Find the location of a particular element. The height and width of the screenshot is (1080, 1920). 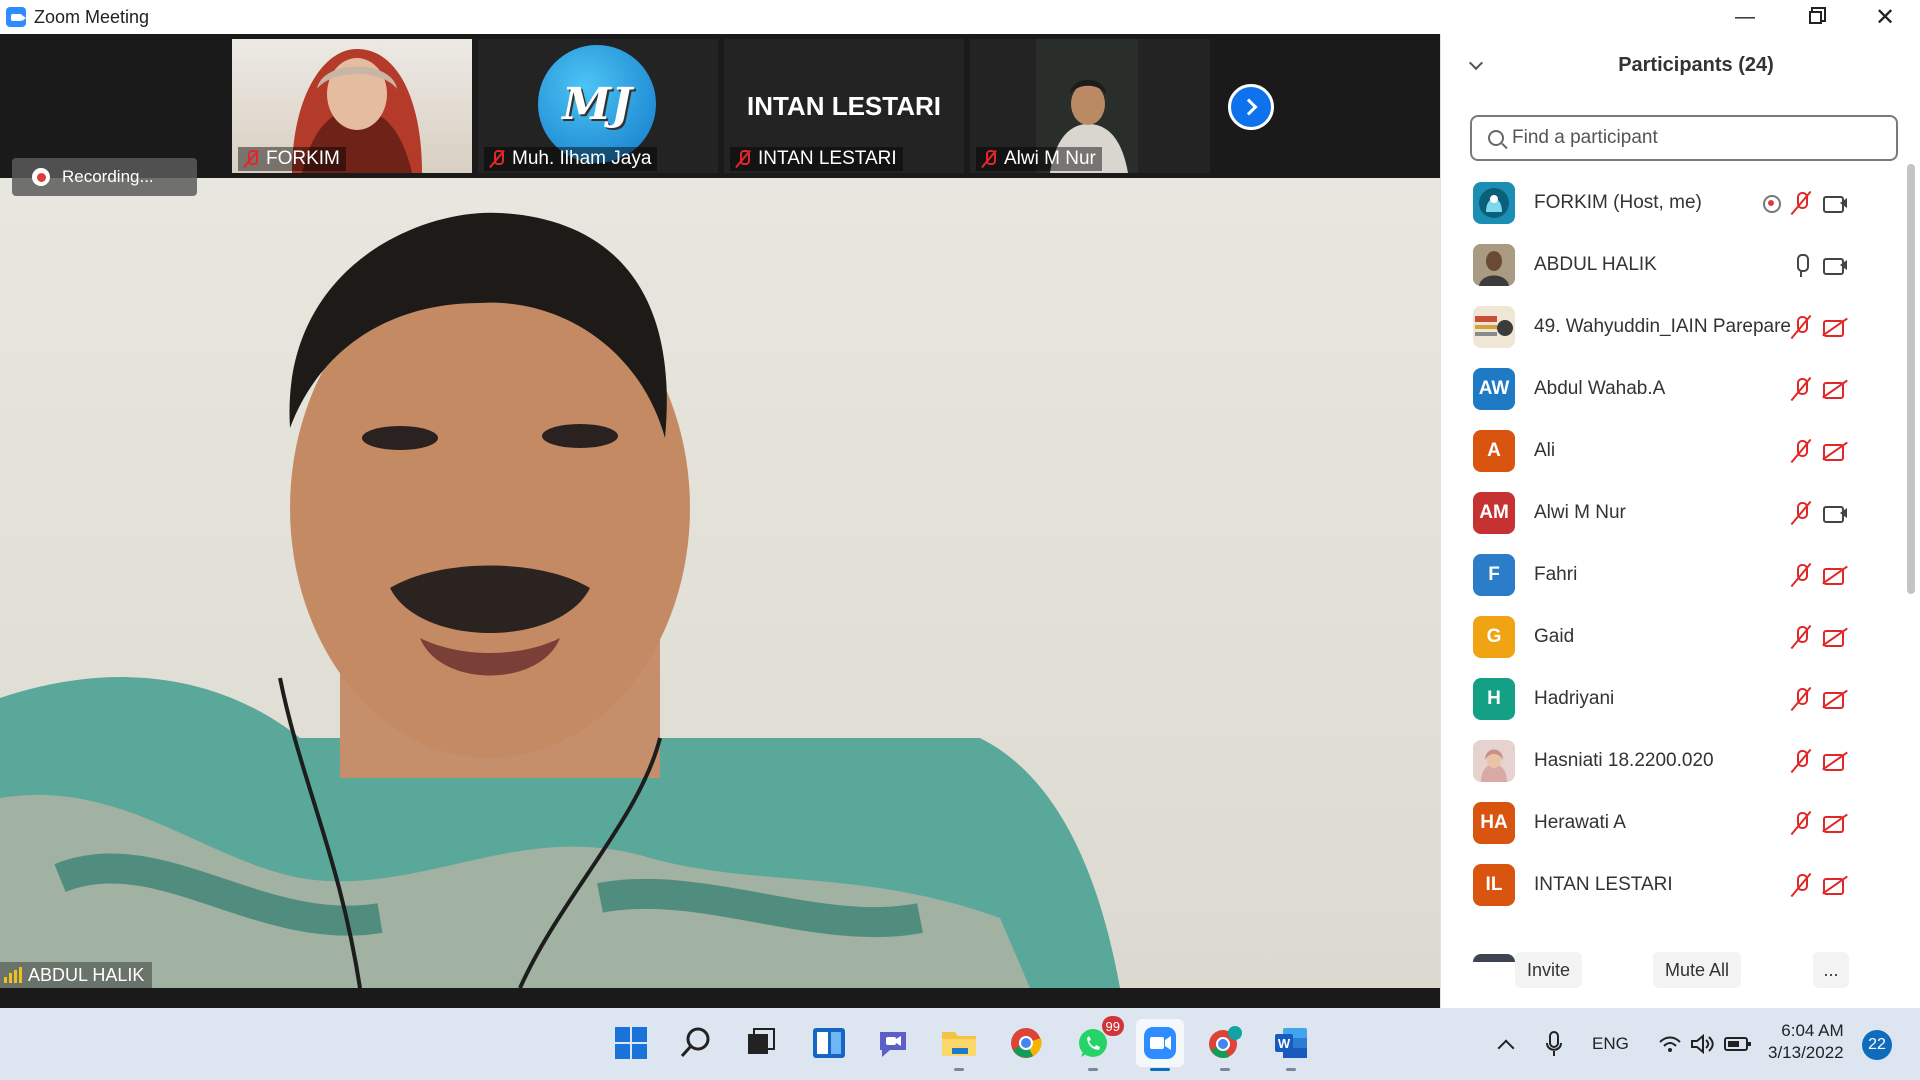

recording-icon is located at coordinates (1771, 203).